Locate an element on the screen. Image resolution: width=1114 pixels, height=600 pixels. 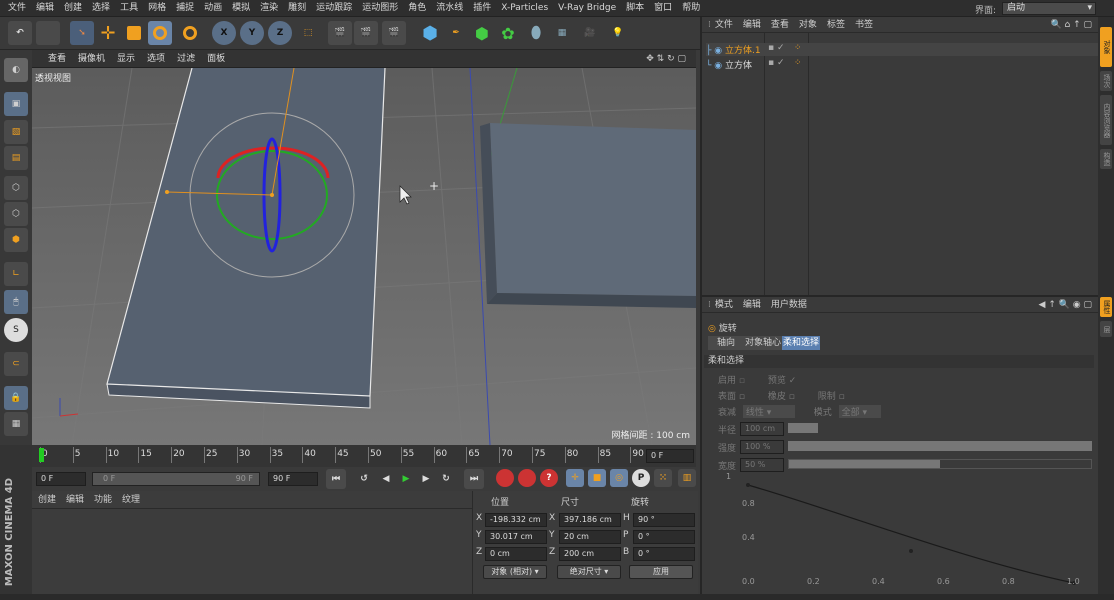
camera-icon: 🎥 is located at coordinates (590, 33).